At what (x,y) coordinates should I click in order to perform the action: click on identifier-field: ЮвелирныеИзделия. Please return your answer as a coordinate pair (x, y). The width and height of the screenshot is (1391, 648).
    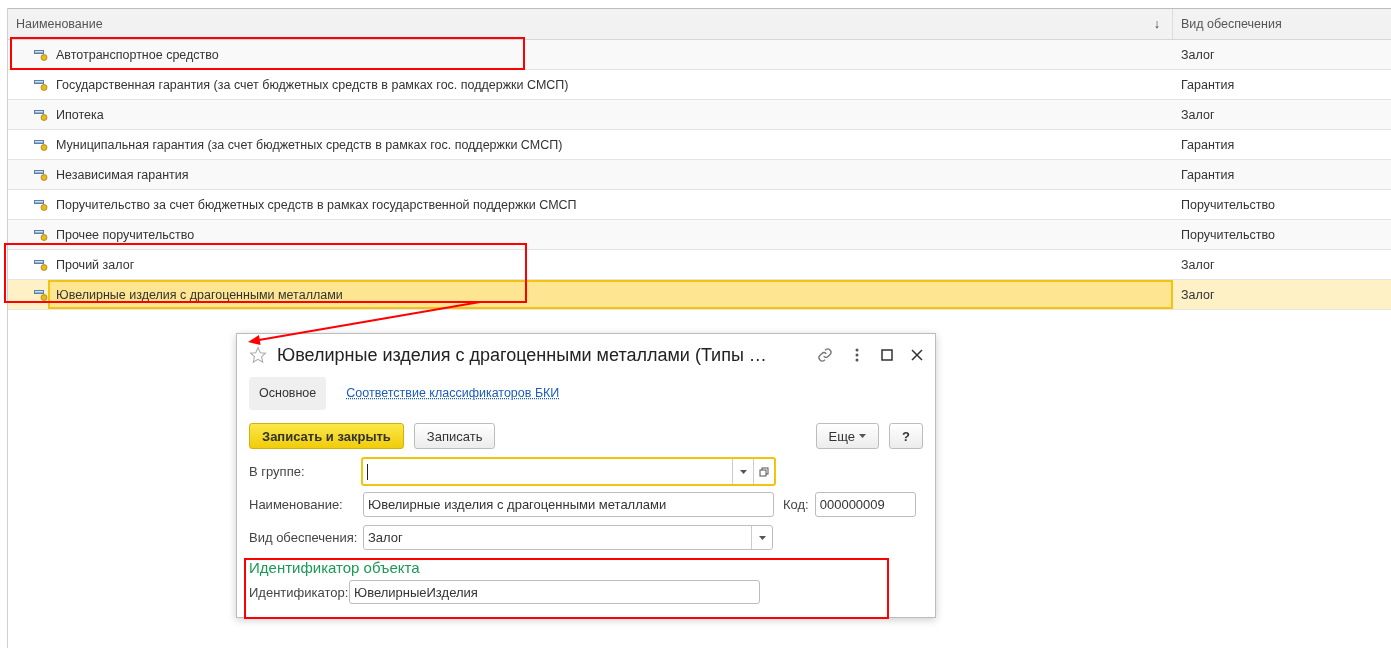
    Looking at the image, I should click on (554, 592).